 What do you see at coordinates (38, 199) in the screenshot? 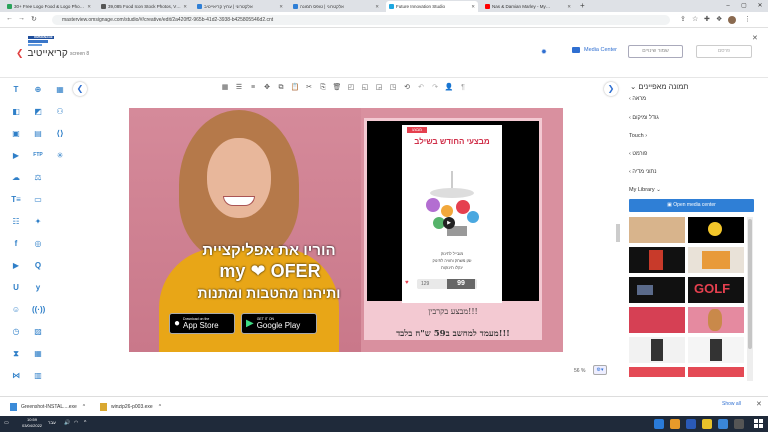
I see `screen-tool-icon: ▭` at bounding box center [38, 199].